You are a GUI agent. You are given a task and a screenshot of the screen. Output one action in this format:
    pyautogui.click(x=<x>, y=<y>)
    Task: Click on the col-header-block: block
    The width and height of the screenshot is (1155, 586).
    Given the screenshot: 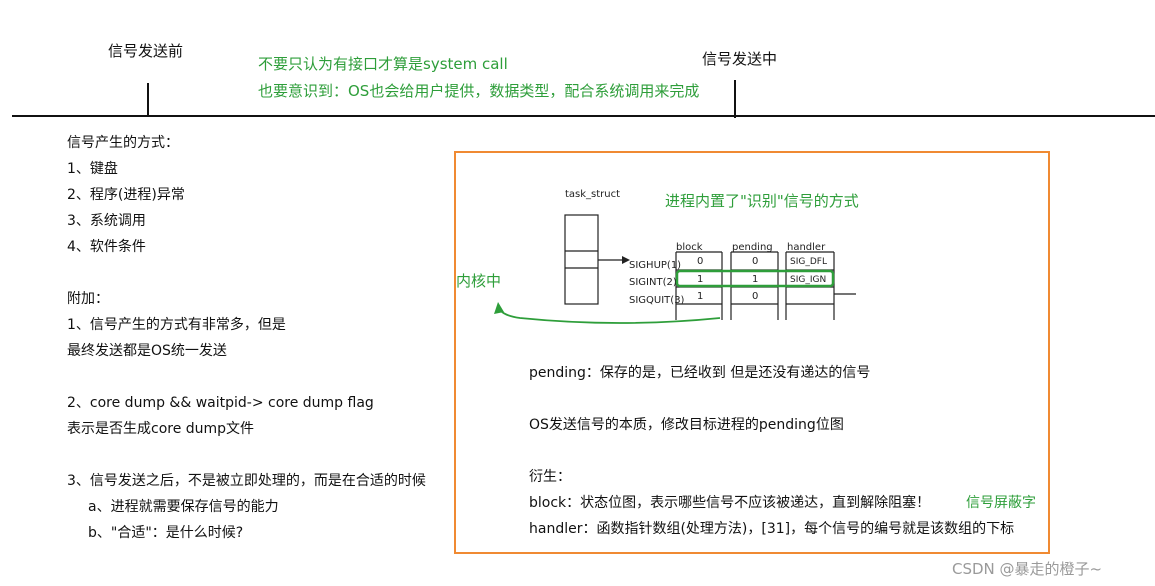 What is the action you would take?
    pyautogui.click(x=689, y=247)
    